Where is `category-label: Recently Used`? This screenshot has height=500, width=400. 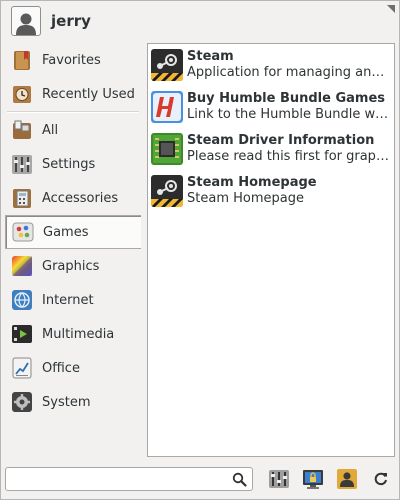 category-label: Recently Used is located at coordinates (88, 94).